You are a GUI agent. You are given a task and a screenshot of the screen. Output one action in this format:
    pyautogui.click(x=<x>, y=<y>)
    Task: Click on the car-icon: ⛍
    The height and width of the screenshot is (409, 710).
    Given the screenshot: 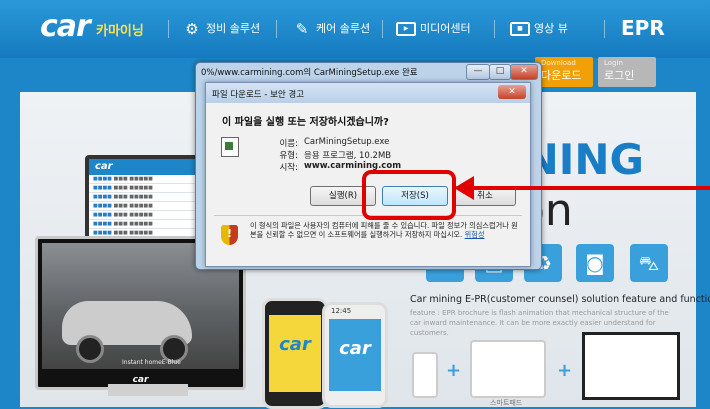 What is the action you would take?
    pyautogui.click(x=649, y=263)
    